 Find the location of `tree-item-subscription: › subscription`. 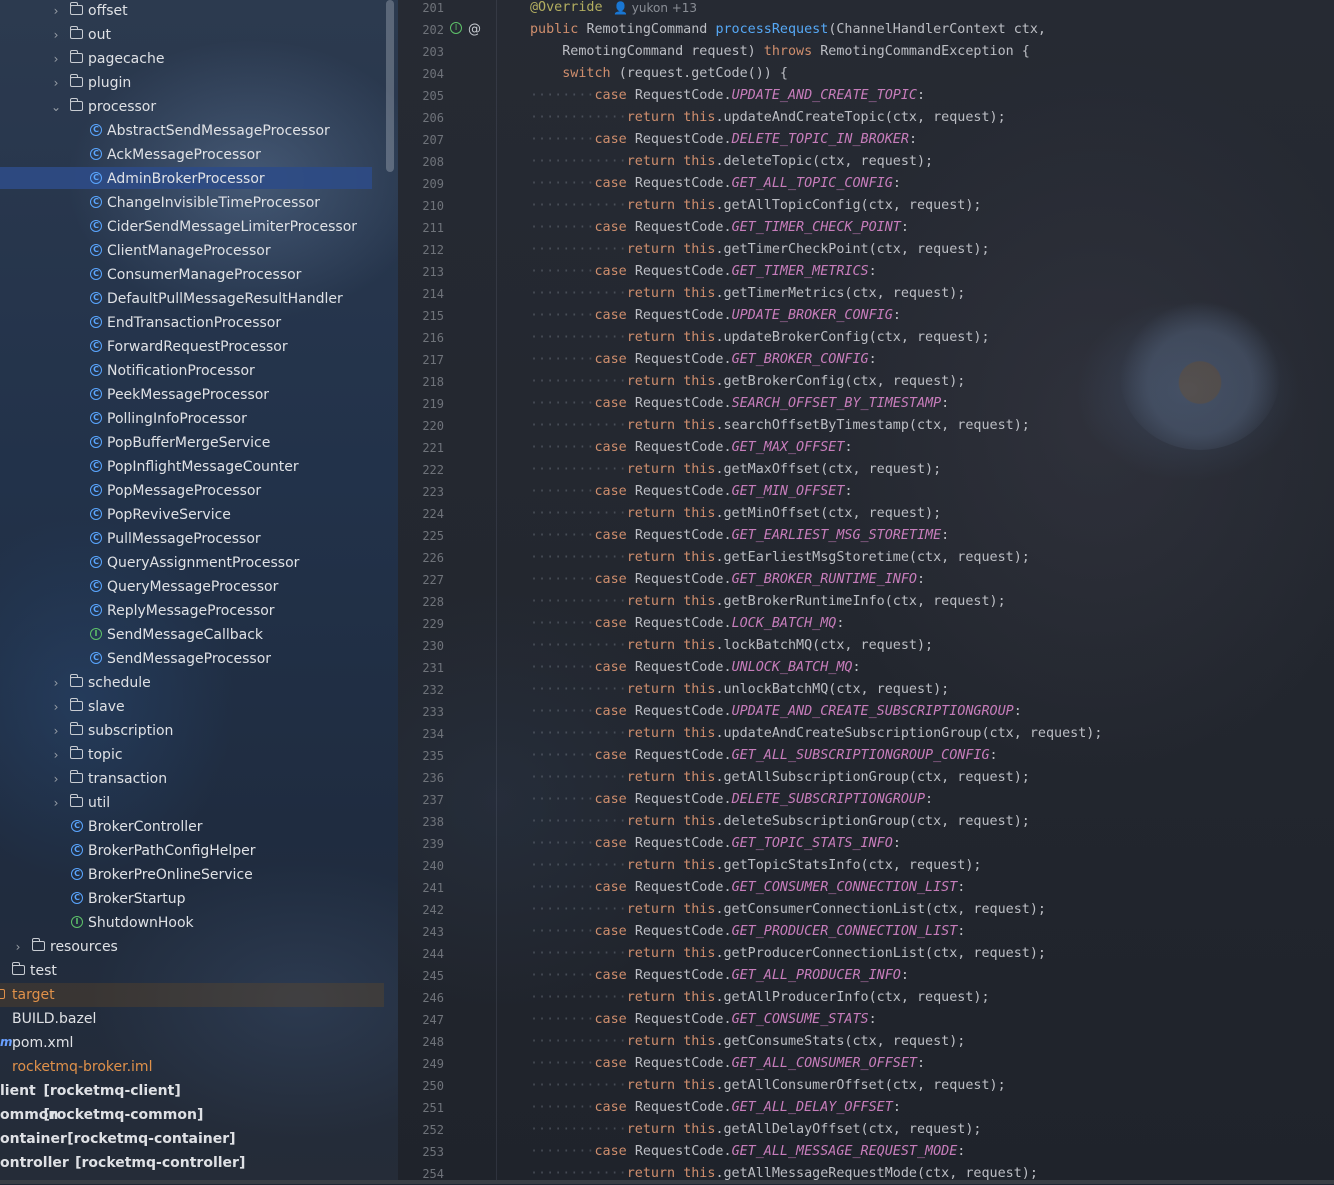

tree-item-subscription: › subscription is located at coordinates (192, 731).